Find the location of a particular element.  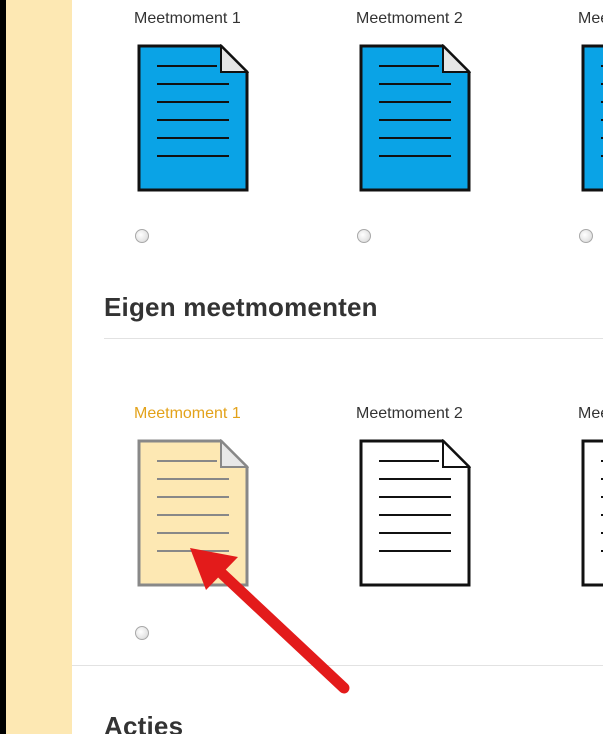

standard-moment-1-radio is located at coordinates (142, 236).